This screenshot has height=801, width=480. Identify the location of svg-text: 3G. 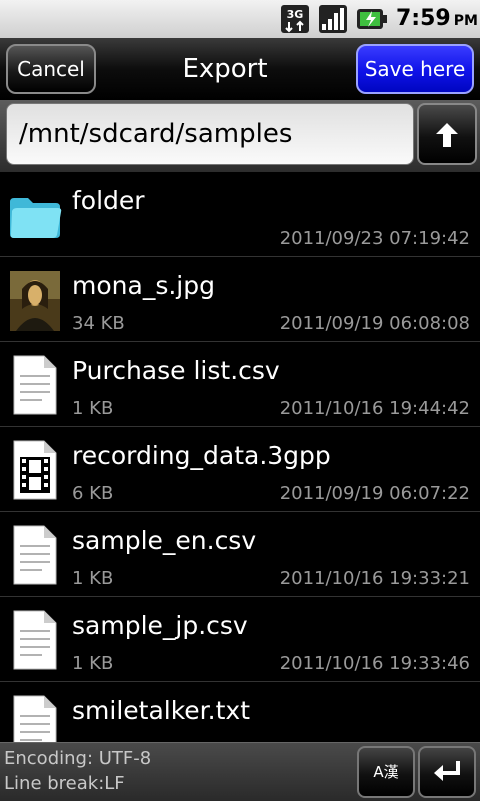
(295, 14).